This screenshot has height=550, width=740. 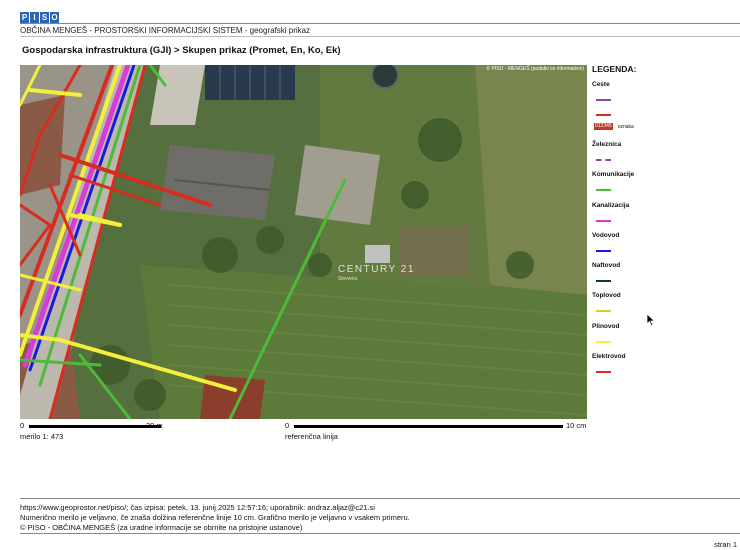 I want to click on map-scale-caption: merilo 1: 473, so click(x=42, y=436).